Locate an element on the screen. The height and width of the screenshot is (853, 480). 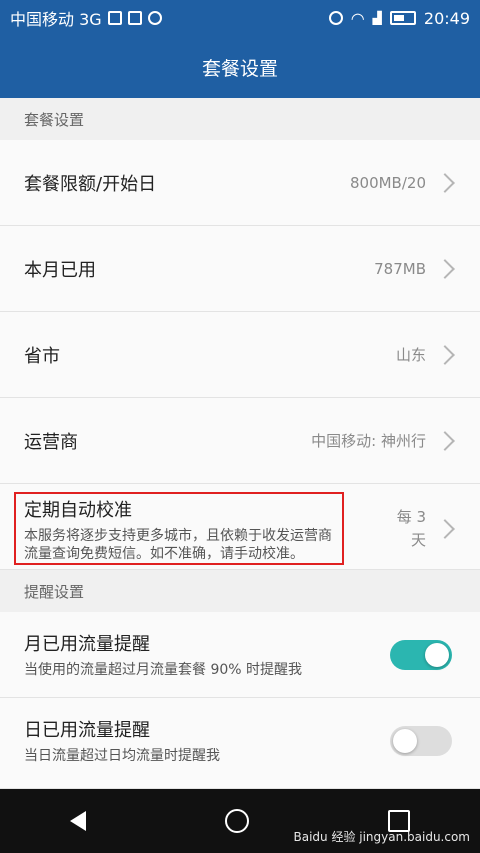
alarm-icon is located at coordinates (335, 18).